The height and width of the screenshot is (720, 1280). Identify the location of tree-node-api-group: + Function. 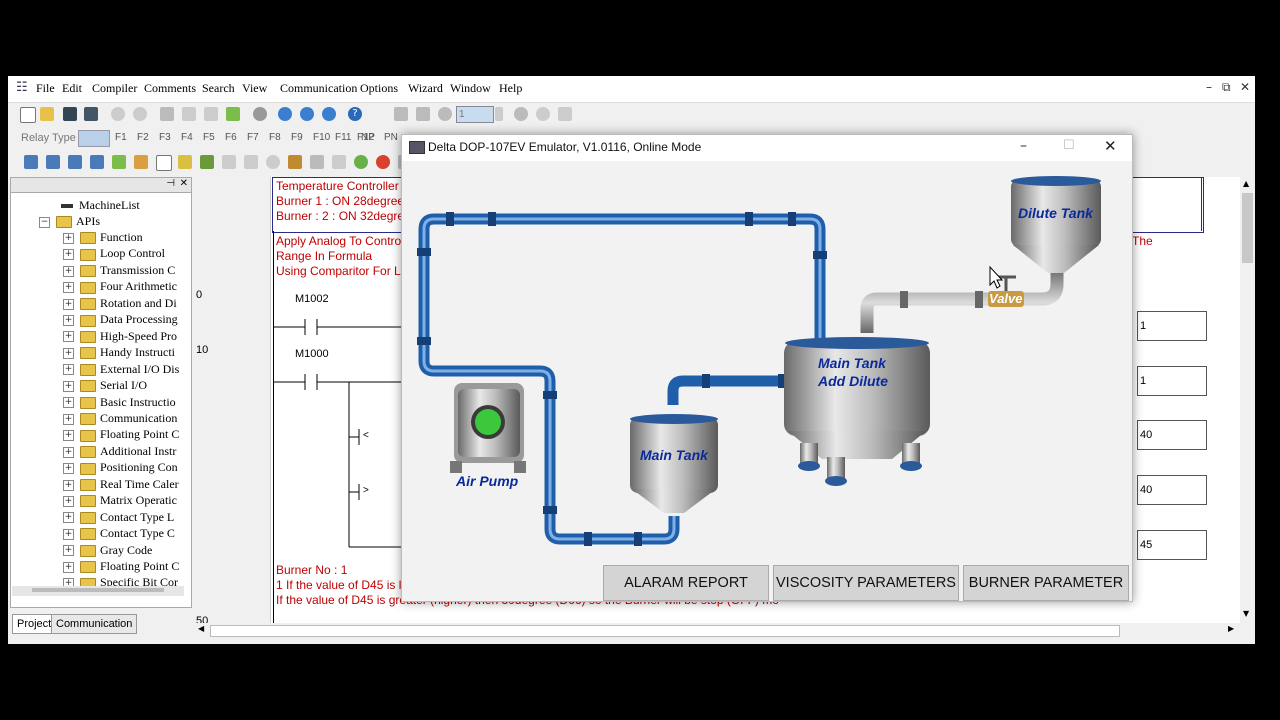
(103, 237).